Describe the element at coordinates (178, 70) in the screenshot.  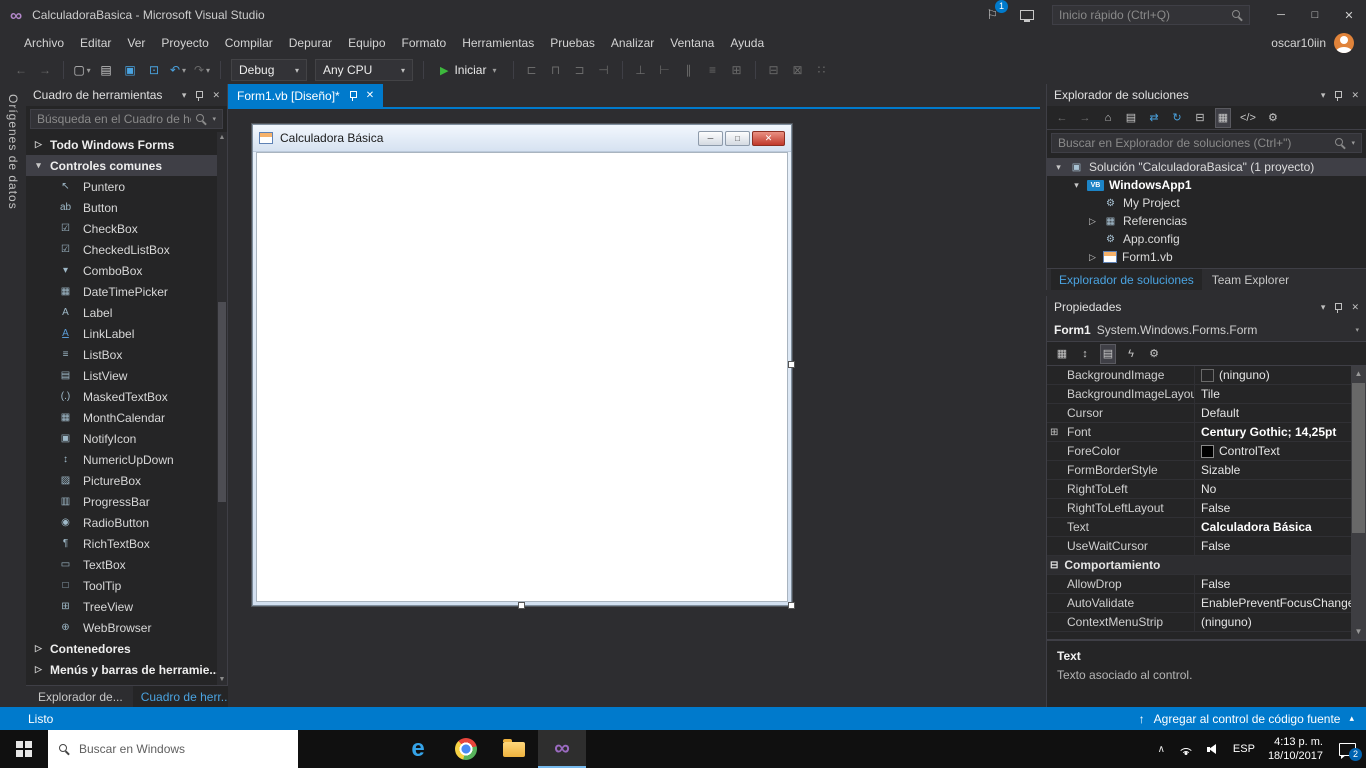
I see `undo-button: ↶ ▾` at that location.